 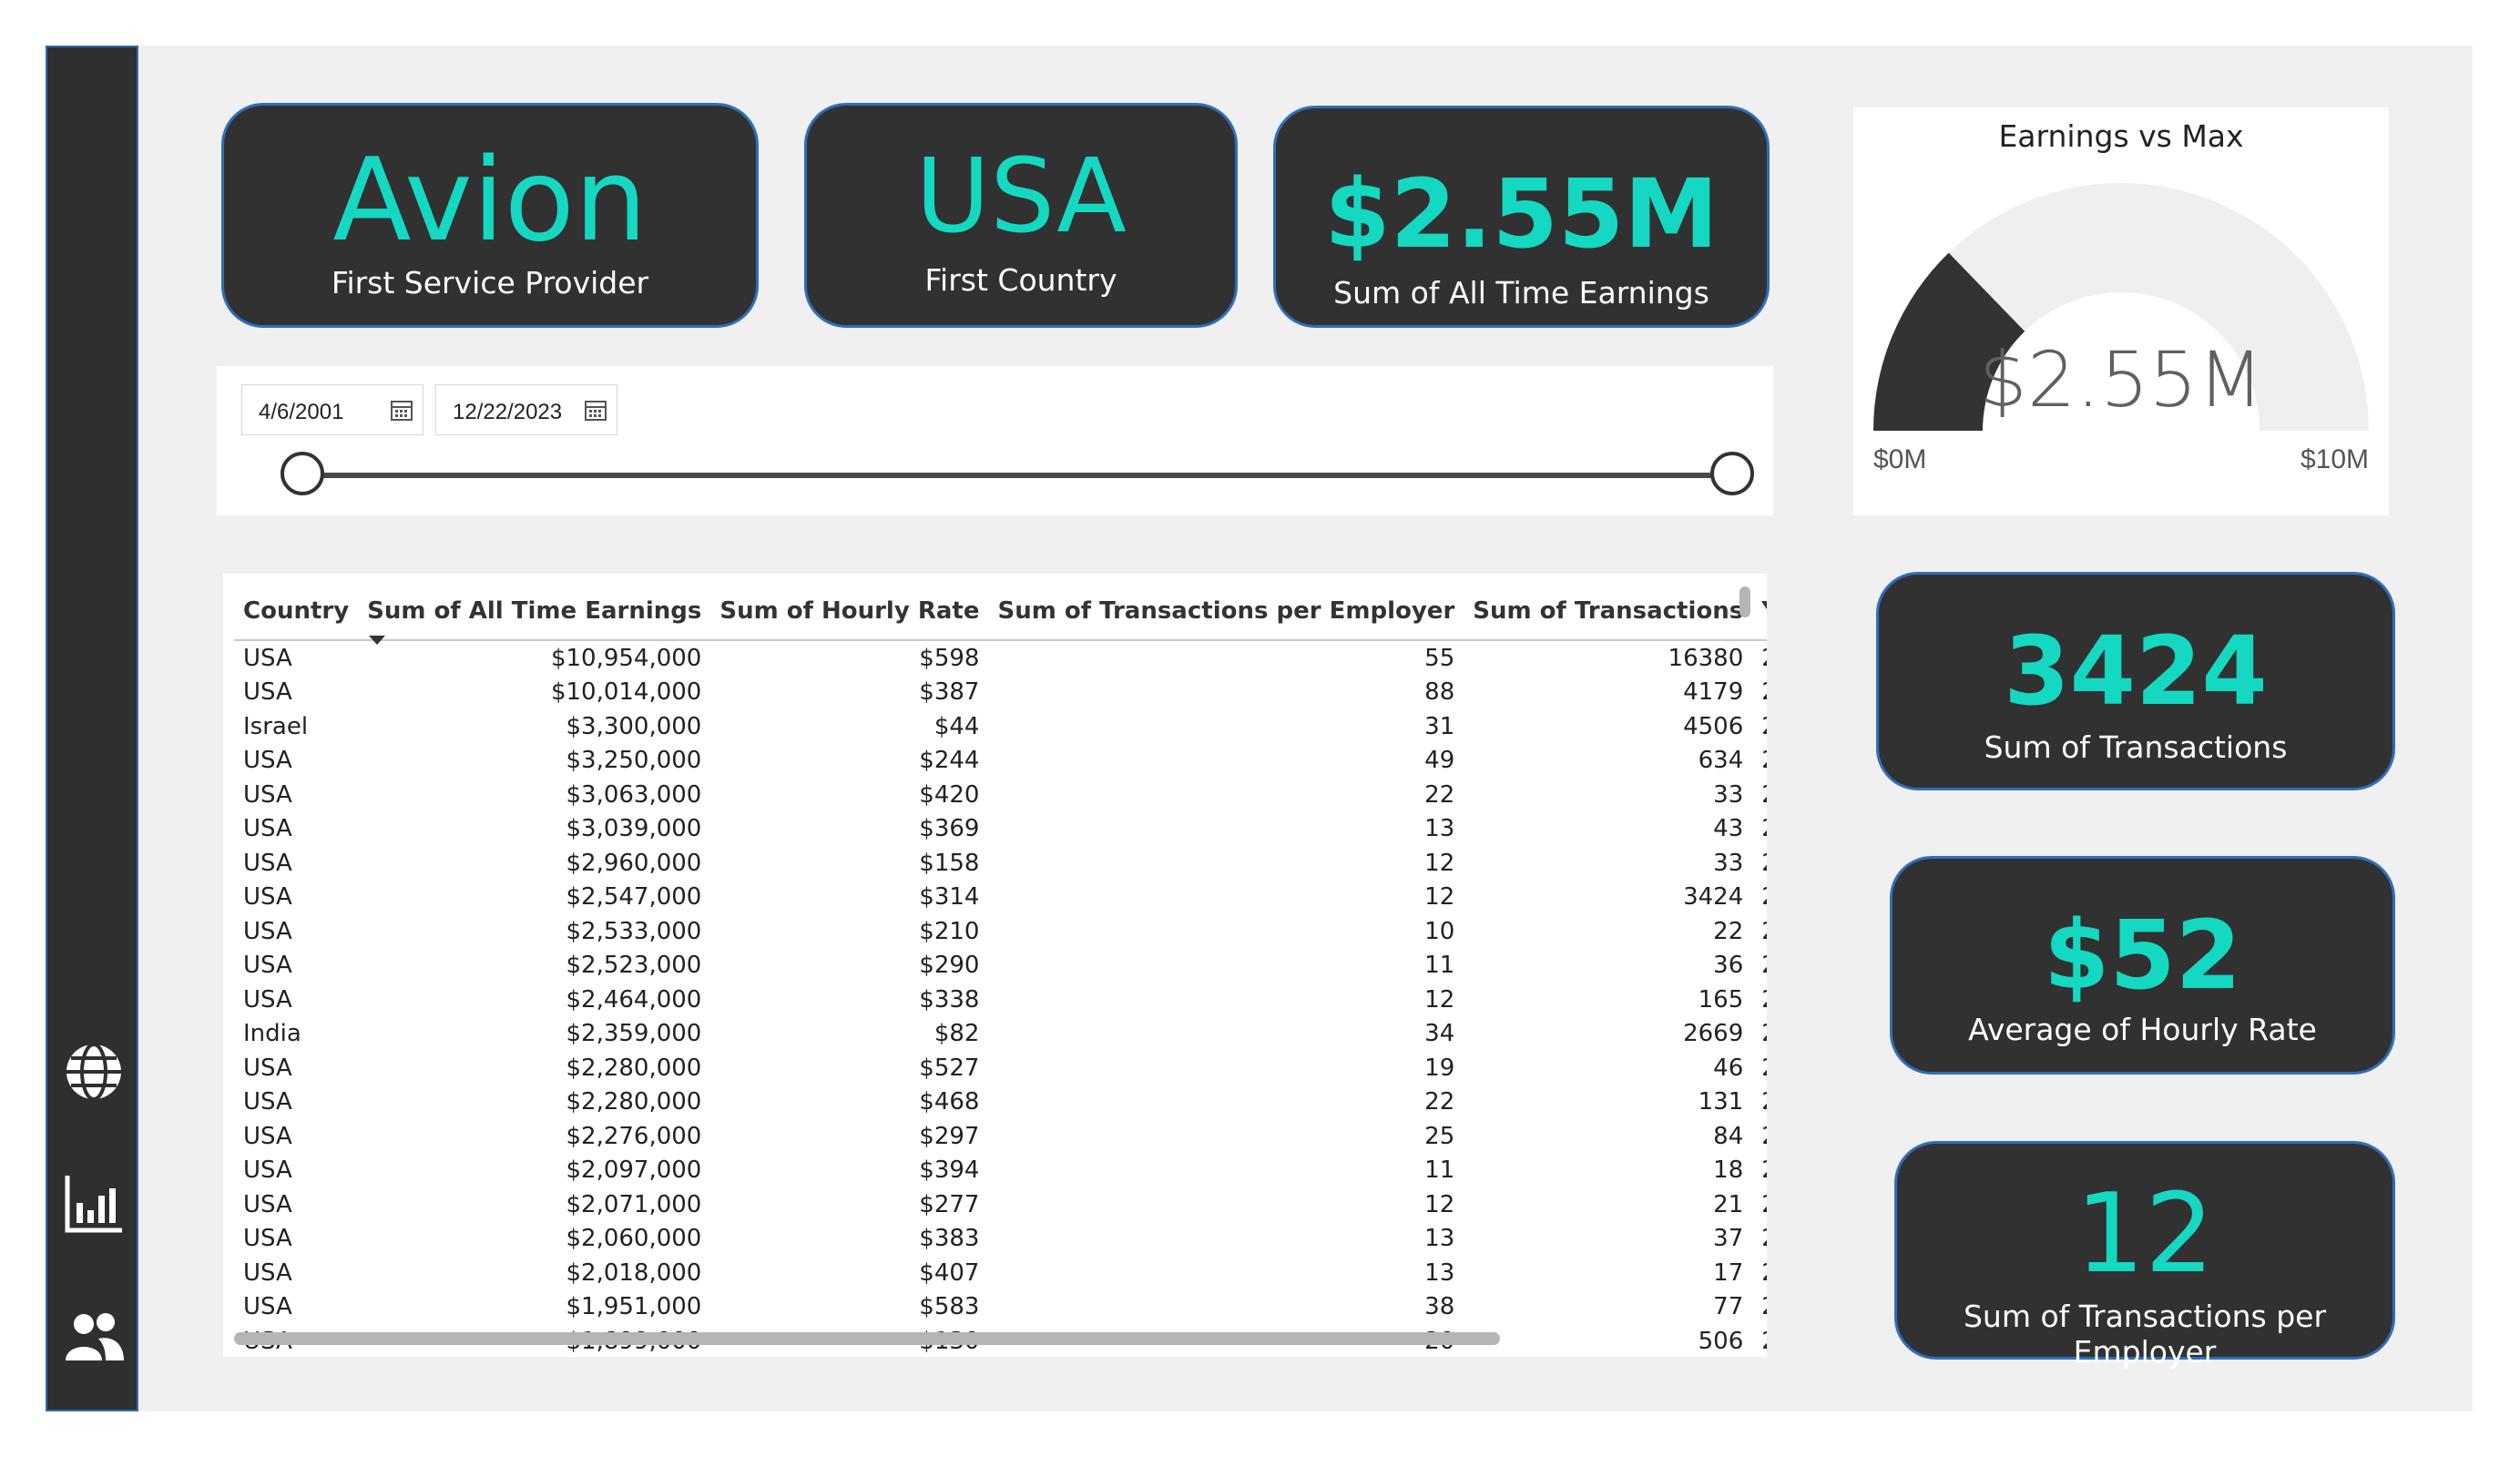 I want to click on table-cell: $2,960,000, so click(x=634, y=863).